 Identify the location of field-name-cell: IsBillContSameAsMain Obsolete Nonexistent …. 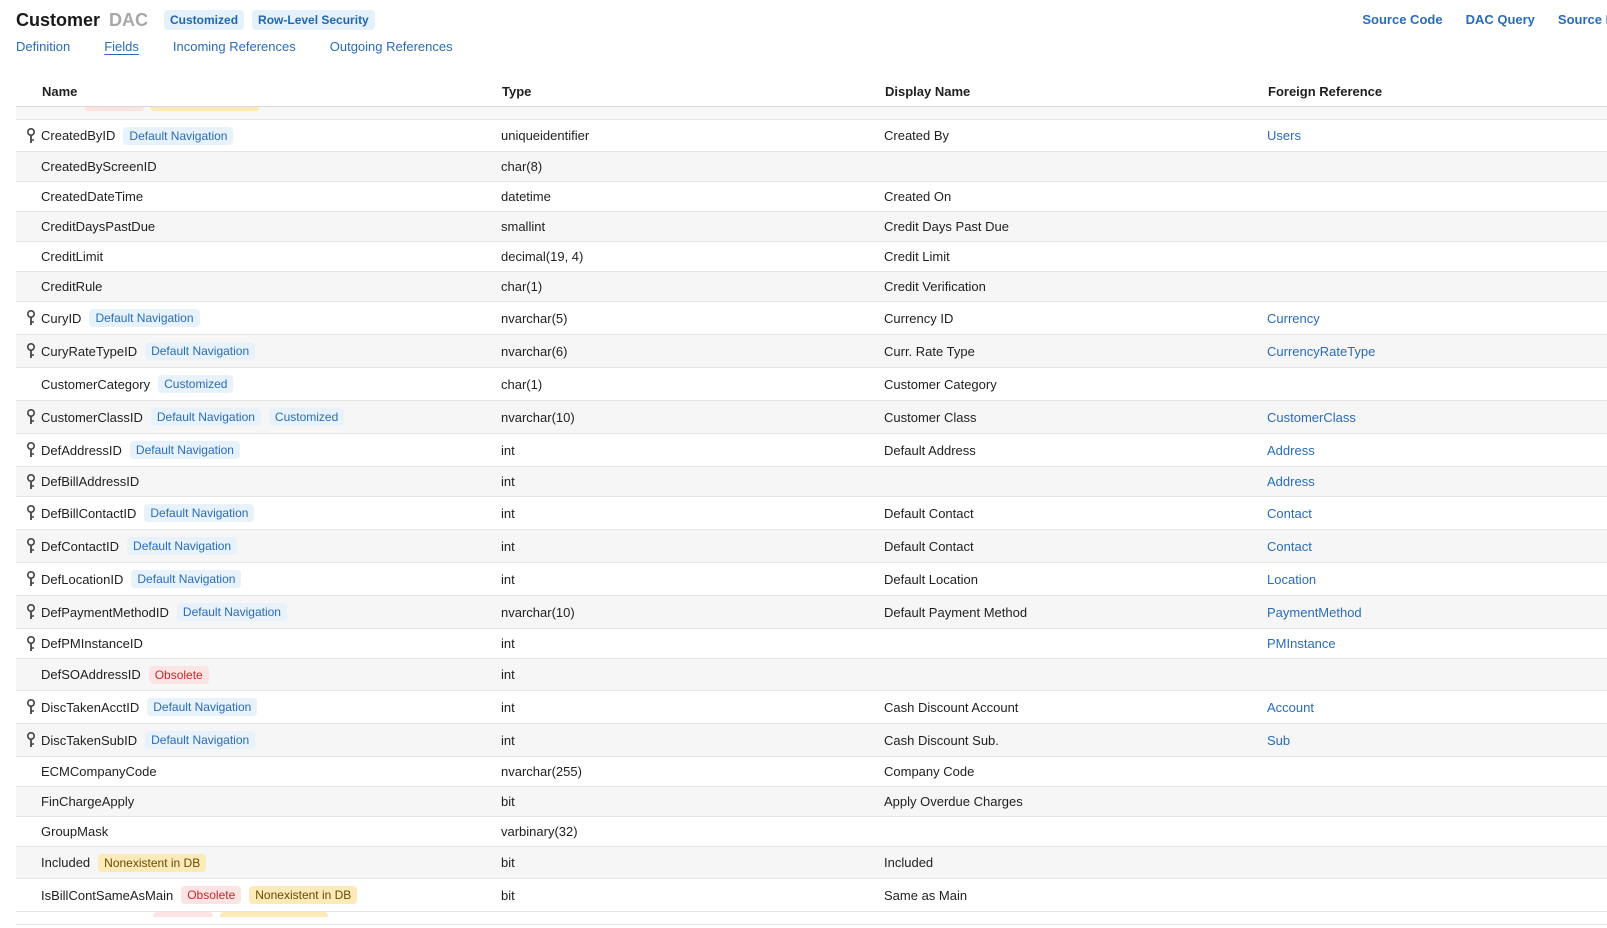
(199, 895).